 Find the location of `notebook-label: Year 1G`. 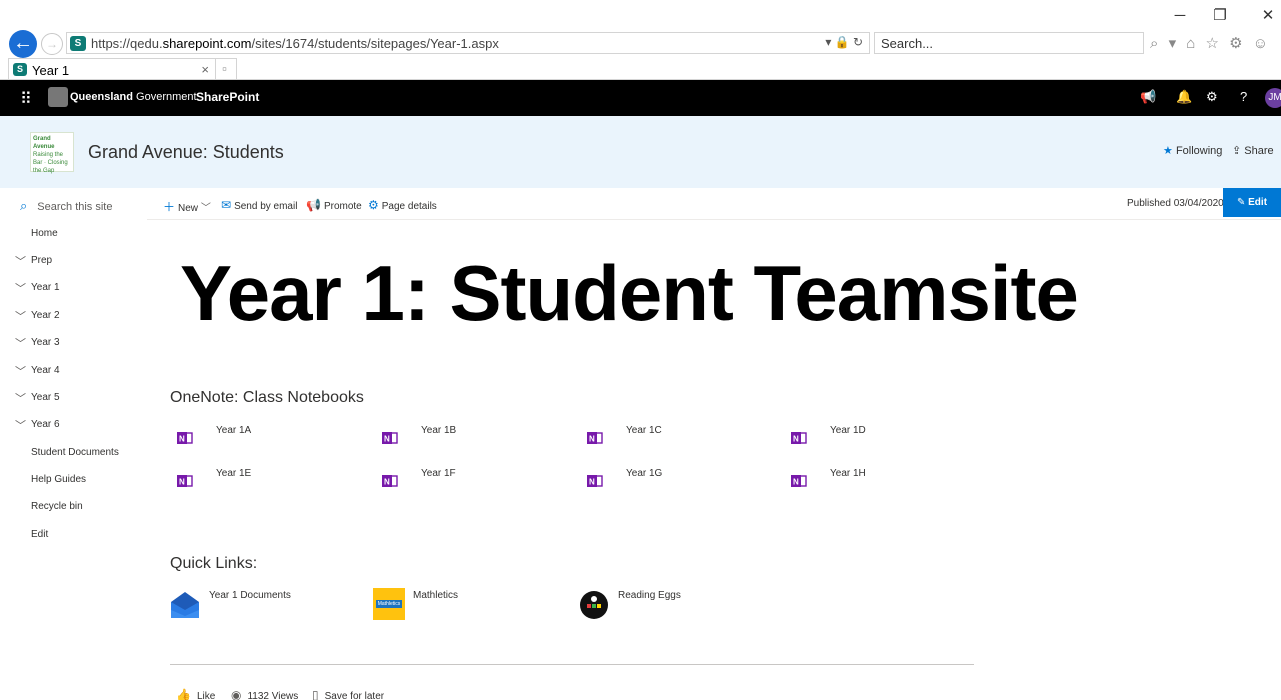

notebook-label: Year 1G is located at coordinates (644, 473).